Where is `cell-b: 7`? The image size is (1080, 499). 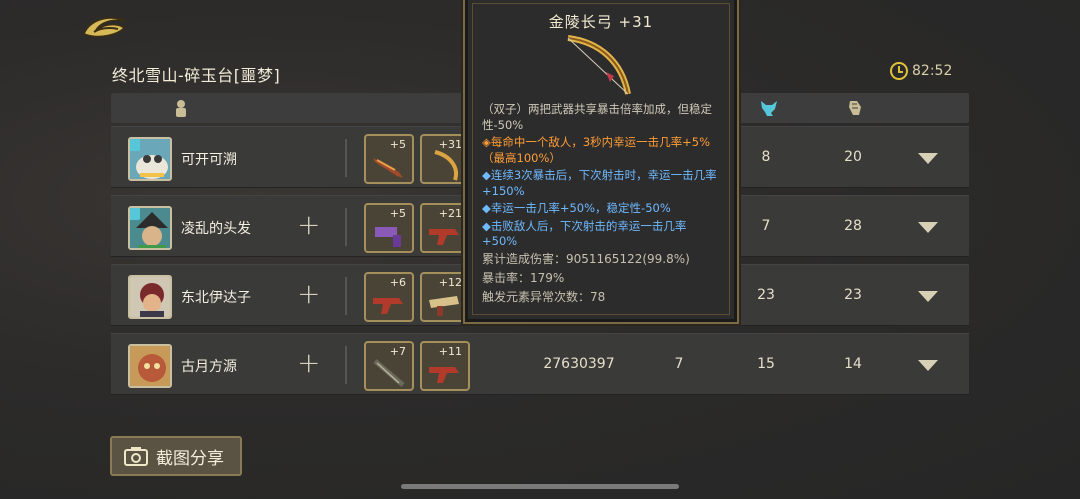 cell-b: 7 is located at coordinates (766, 226).